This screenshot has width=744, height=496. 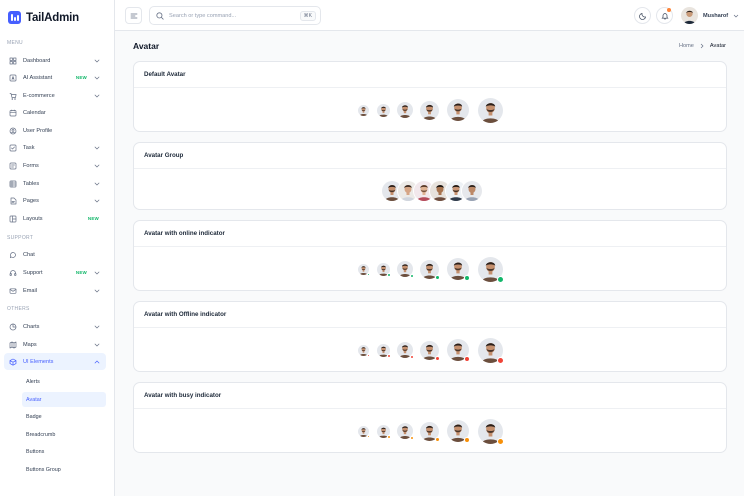 I want to click on user-name: Musharof, so click(x=716, y=15).